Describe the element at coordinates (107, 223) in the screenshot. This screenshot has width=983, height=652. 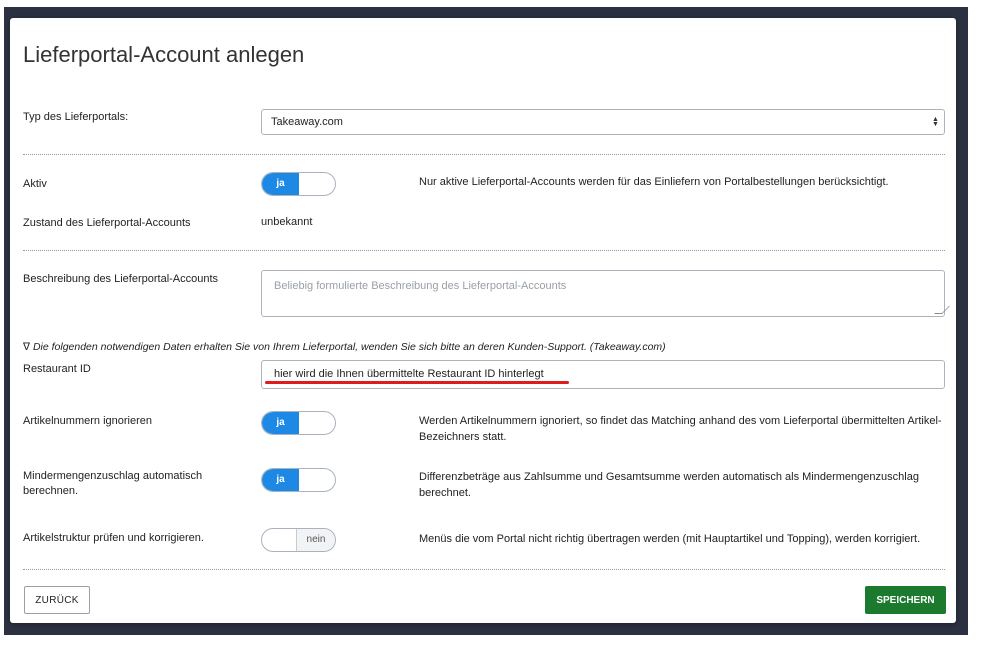
I see `state-label: Zustand des Lieferportal-Accounts` at that location.